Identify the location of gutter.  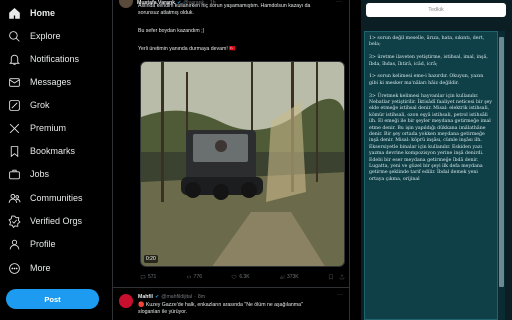
(356, 160).